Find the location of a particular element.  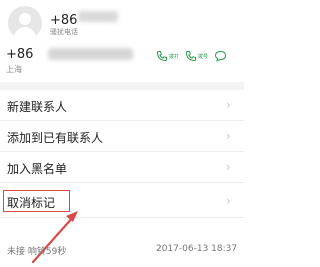

annotation-arrow is located at coordinates (54, 237).